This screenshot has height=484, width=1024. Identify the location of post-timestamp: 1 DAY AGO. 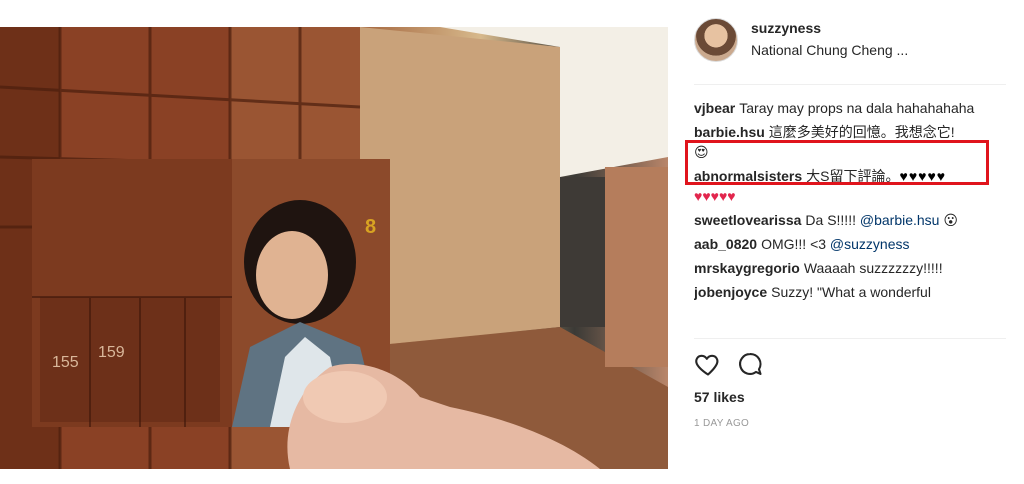
(722, 423).